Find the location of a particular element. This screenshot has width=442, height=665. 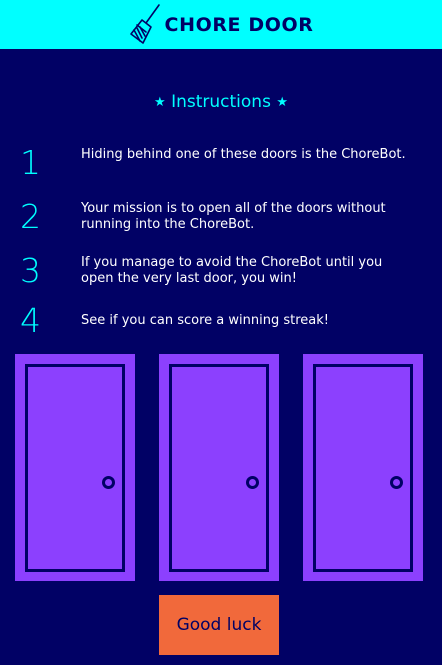

header-bar: CHORE DOOR is located at coordinates (221, 24).